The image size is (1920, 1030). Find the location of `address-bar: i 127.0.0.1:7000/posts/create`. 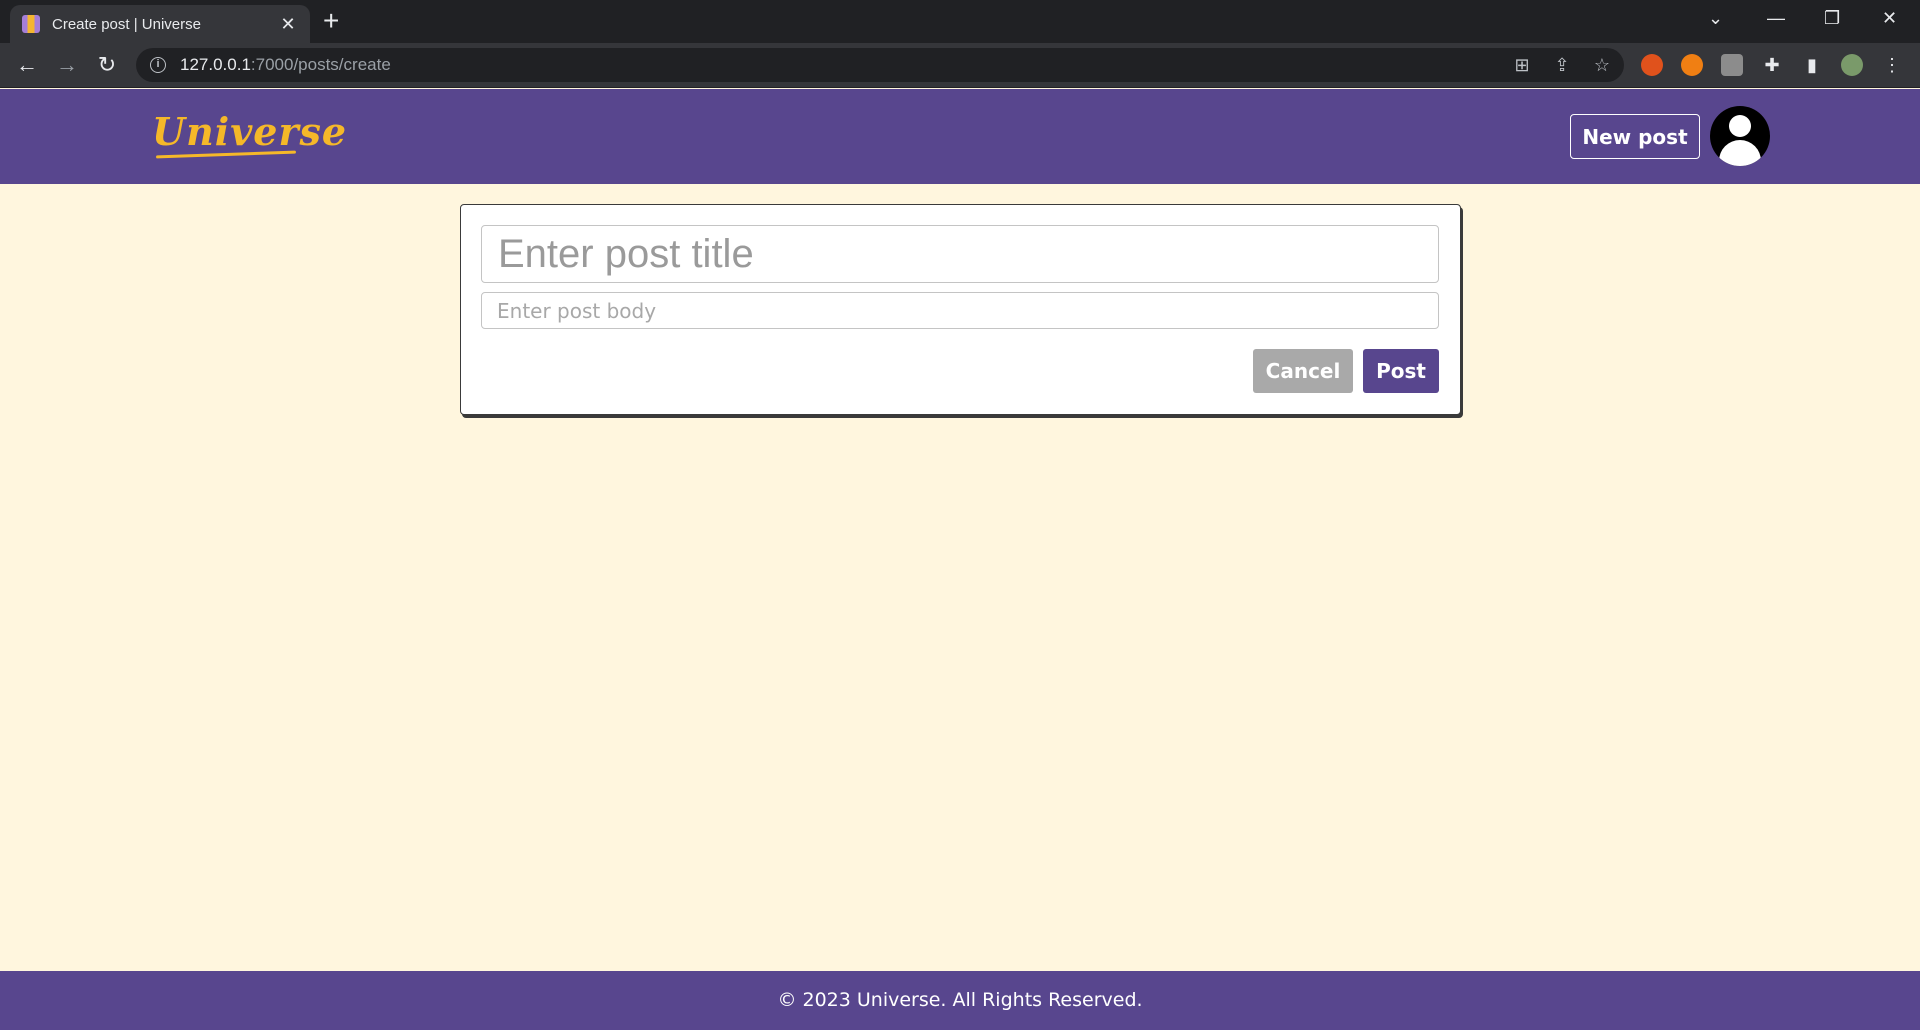

address-bar: i 127.0.0.1:7000/posts/create is located at coordinates (880, 65).